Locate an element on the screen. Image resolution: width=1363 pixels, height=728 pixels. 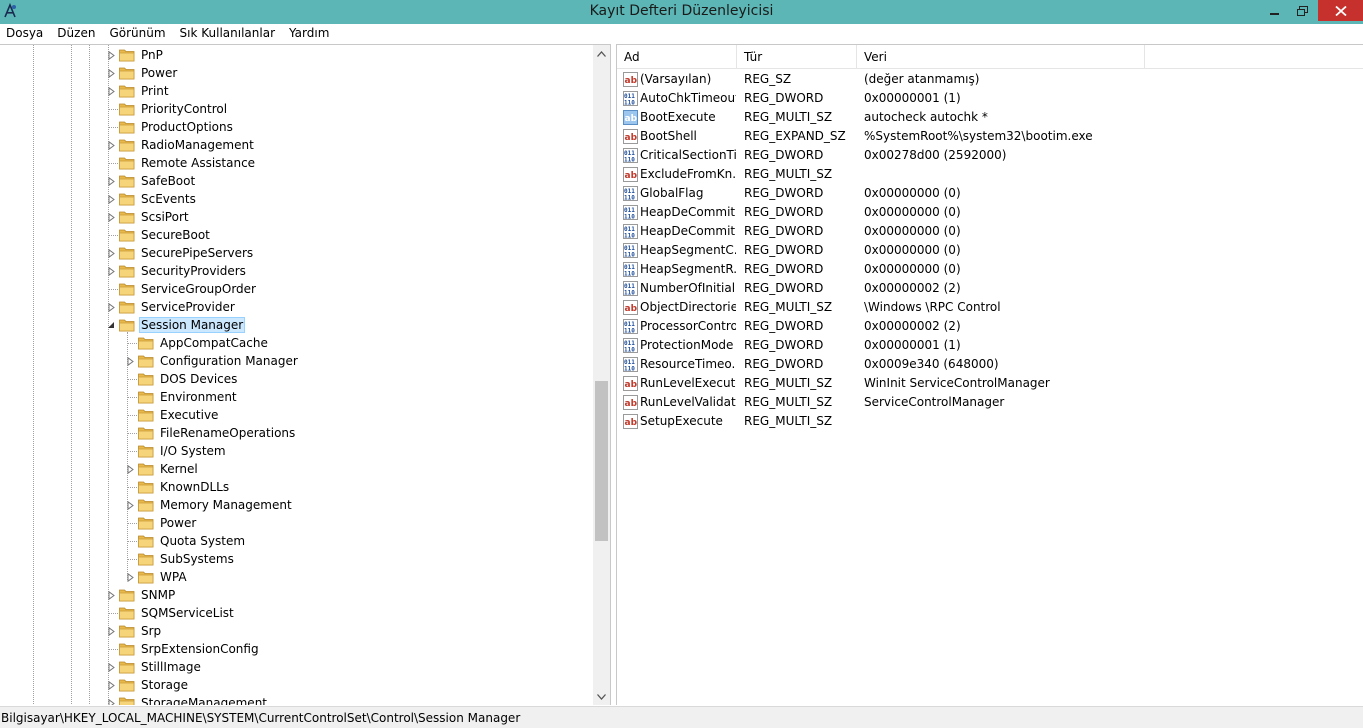
minimize-button is located at coordinates (1275, 10).